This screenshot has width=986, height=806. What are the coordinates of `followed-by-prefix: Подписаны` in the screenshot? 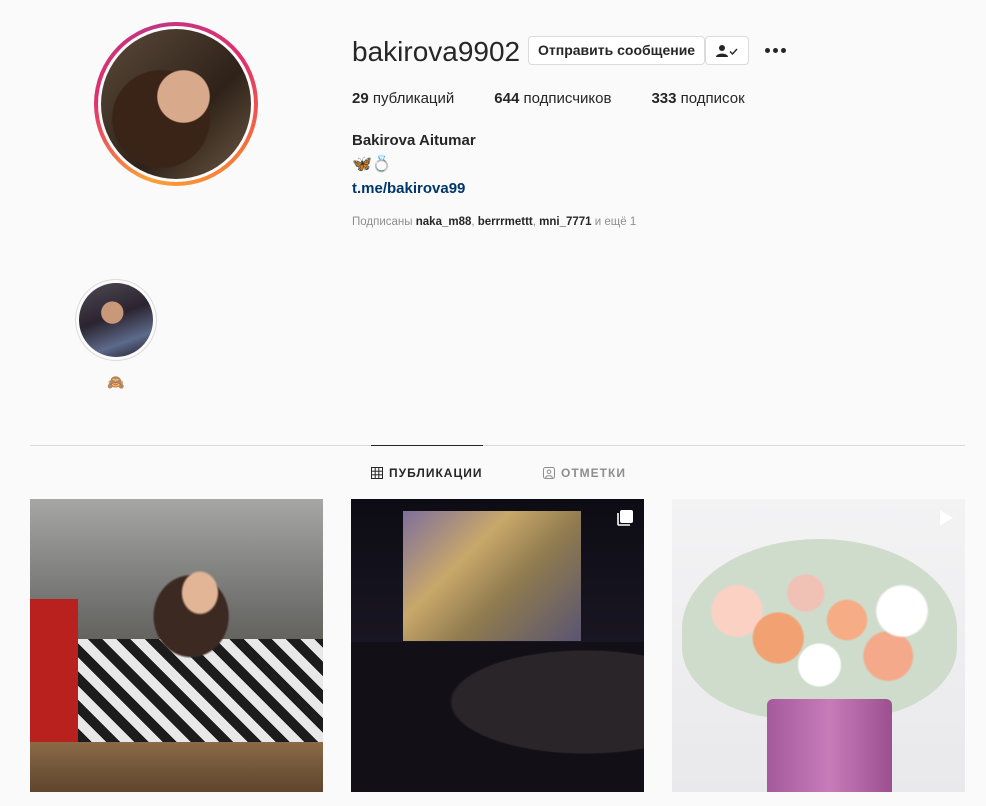 It's located at (382, 222).